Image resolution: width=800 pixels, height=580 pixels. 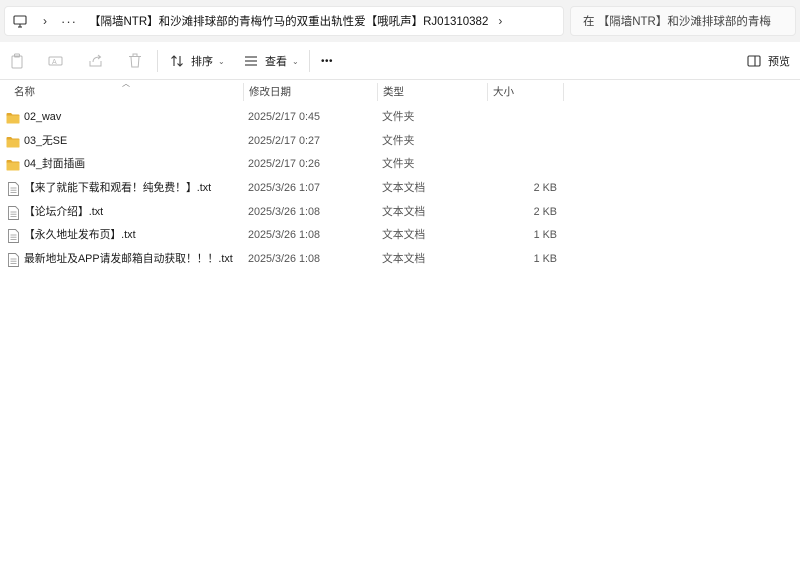 What do you see at coordinates (432, 92) in the screenshot?
I see `column-header-type: 类型` at bounding box center [432, 92].